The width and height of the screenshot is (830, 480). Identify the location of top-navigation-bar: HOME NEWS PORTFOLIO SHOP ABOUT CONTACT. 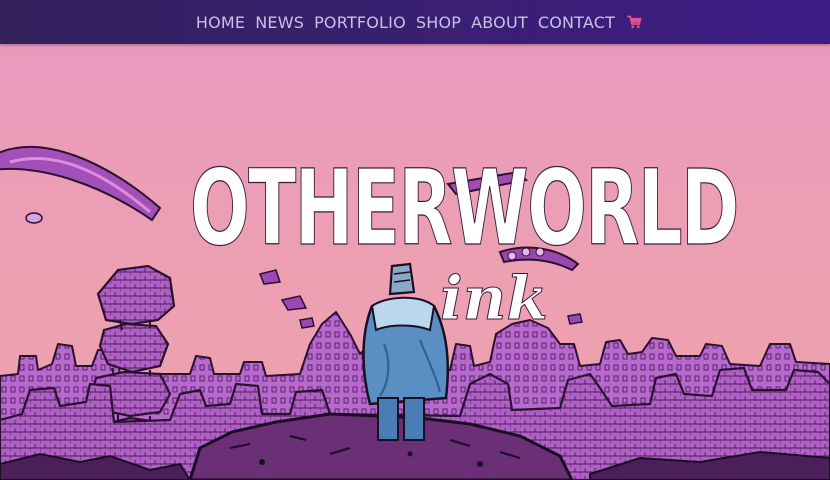
(415, 22).